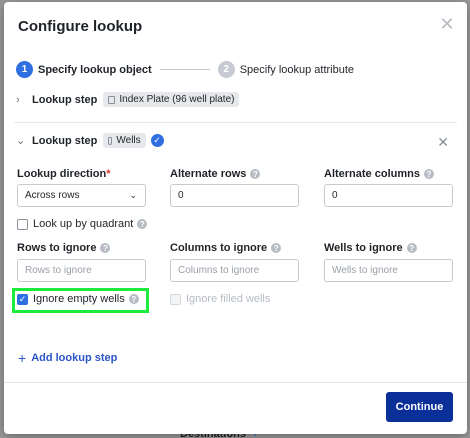 The height and width of the screenshot is (438, 470). Describe the element at coordinates (78, 299) in the screenshot. I see `ignore-empty-wells-checkbox: ✓ Ignore empty wells ?` at that location.